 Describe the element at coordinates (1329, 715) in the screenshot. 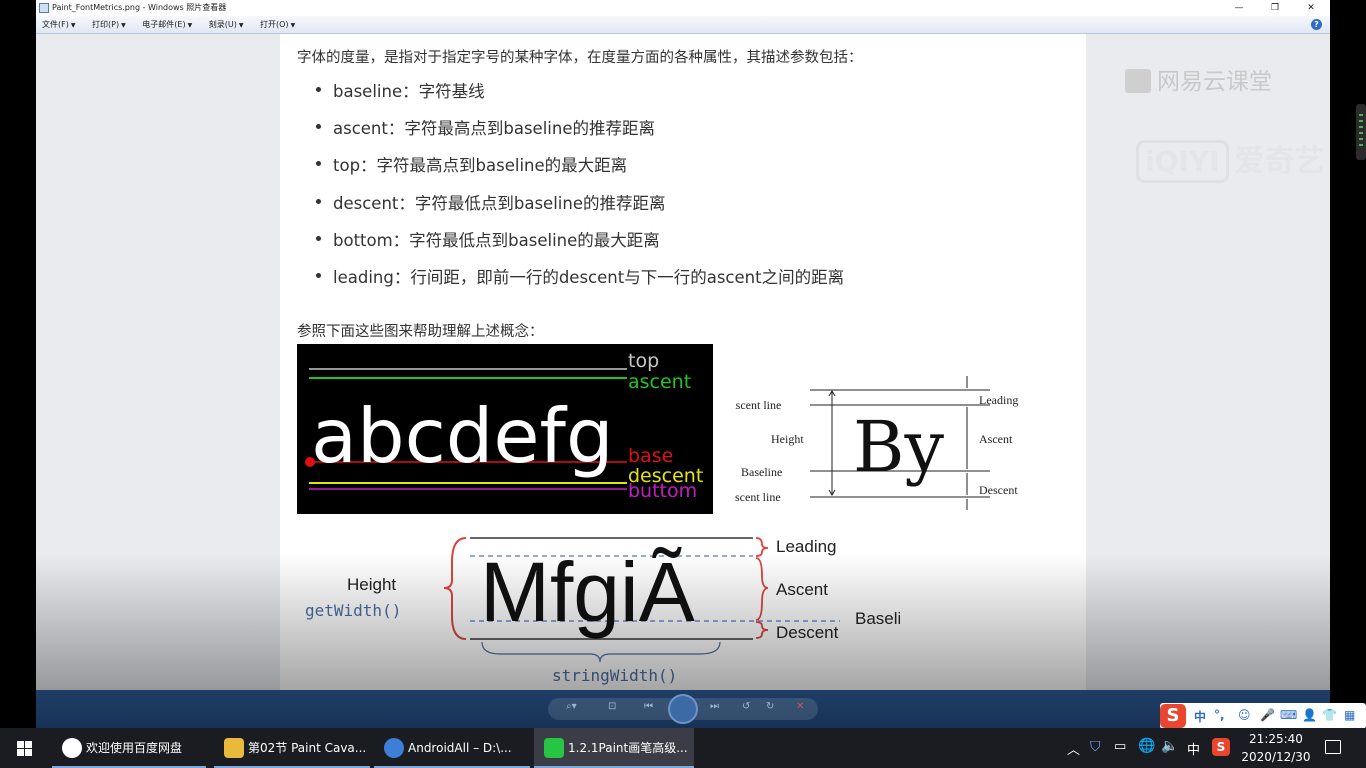

I see `skin-icon: 👕` at that location.